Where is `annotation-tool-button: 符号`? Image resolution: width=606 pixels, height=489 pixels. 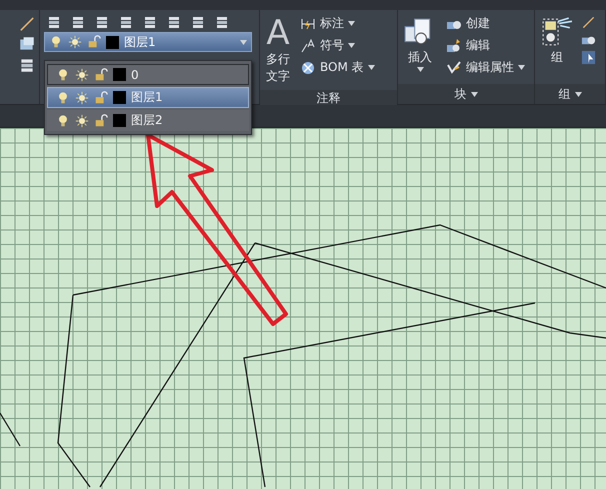 annotation-tool-button: 符号 is located at coordinates (337, 45).